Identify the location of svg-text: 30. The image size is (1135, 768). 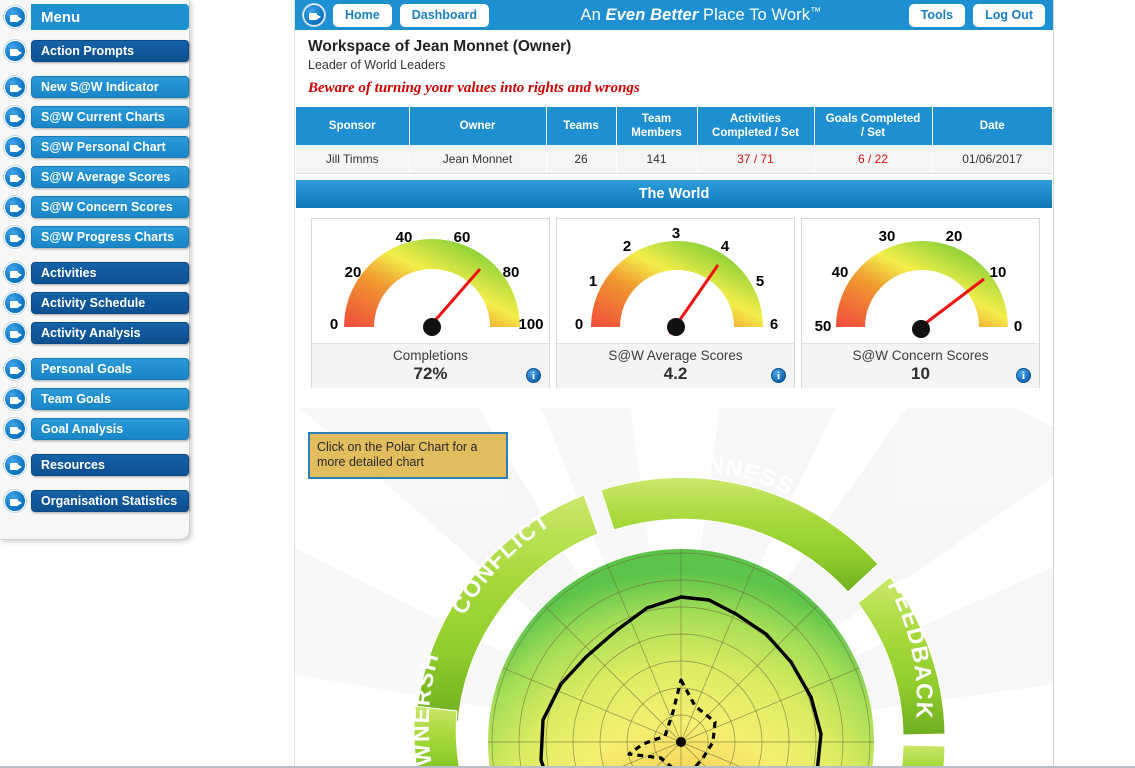
(887, 236).